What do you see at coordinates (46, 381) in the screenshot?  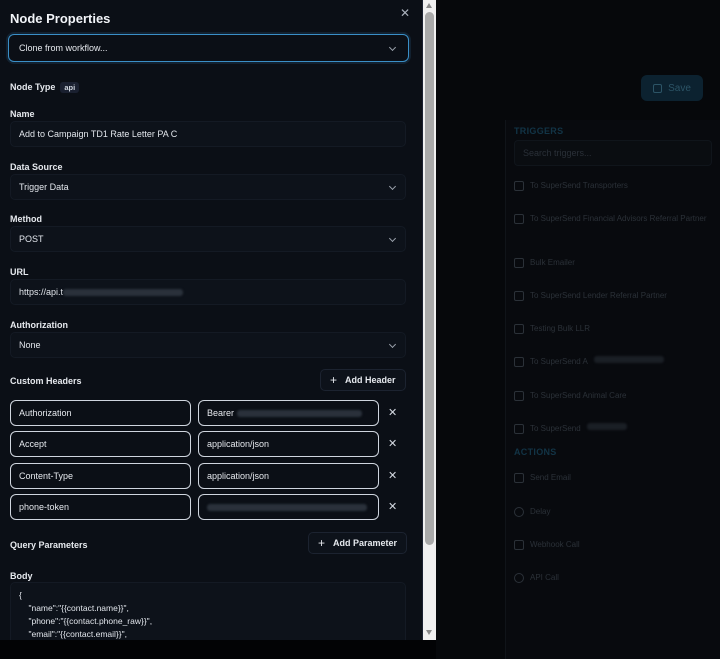 I see `custom-headers-label: Custom Headers` at bounding box center [46, 381].